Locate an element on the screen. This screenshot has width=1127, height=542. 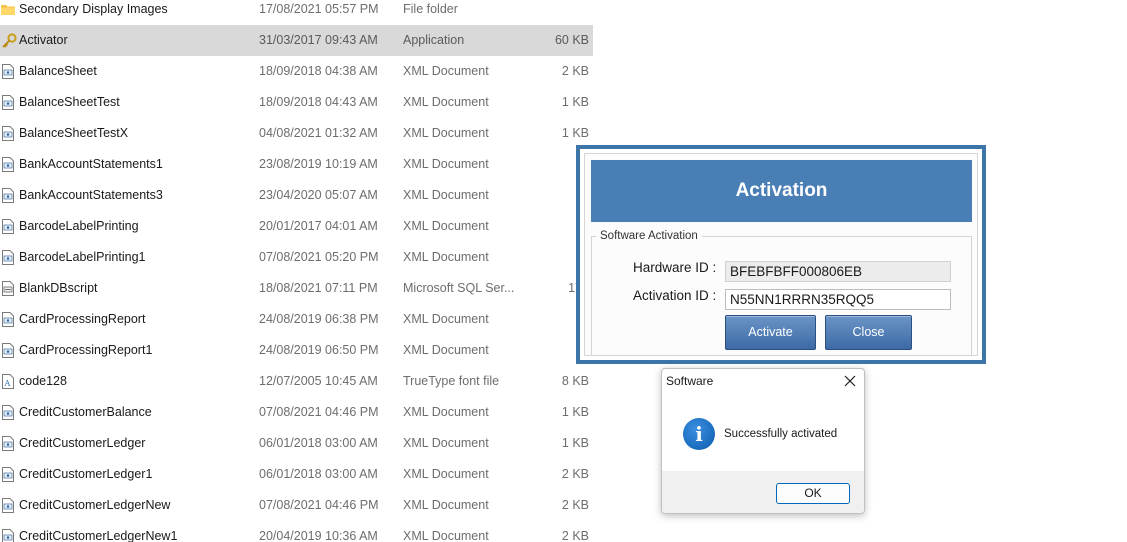
font-file-icon: A is located at coordinates (8, 381).